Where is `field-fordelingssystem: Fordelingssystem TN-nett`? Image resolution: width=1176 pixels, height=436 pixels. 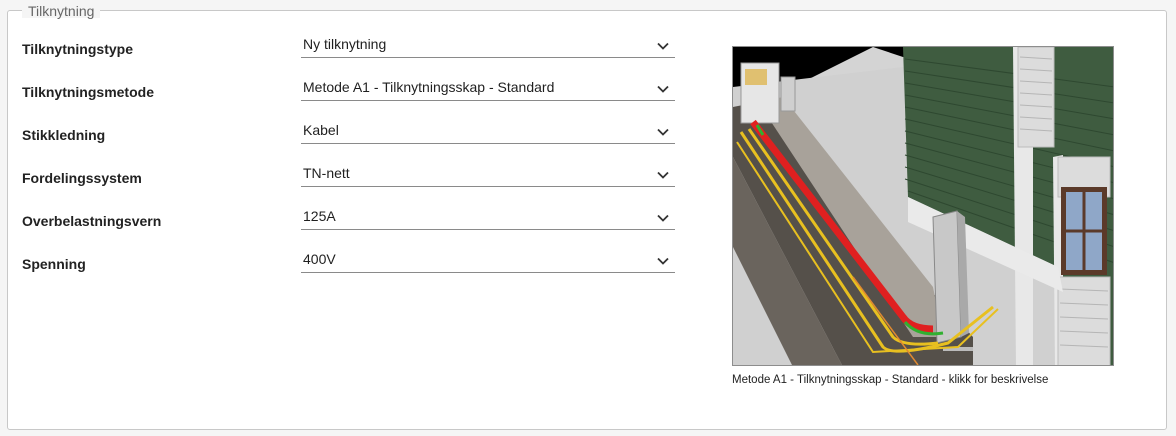 field-fordelingssystem: Fordelingssystem TN-nett is located at coordinates (352, 175).